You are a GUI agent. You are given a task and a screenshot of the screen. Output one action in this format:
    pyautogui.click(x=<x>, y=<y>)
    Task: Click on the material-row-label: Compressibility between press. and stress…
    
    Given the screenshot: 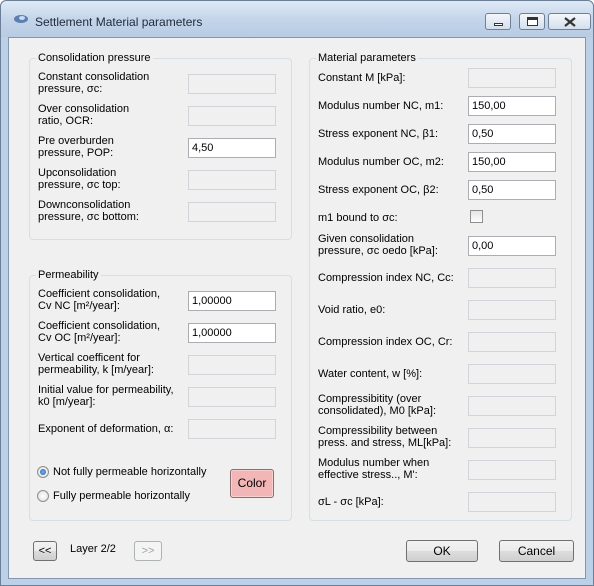 What is the action you would take?
    pyautogui.click(x=384, y=437)
    